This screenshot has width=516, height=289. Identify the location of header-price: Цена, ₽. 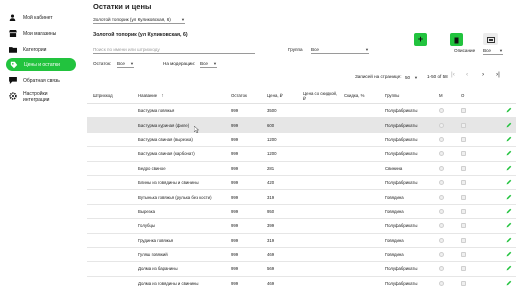
(274, 95).